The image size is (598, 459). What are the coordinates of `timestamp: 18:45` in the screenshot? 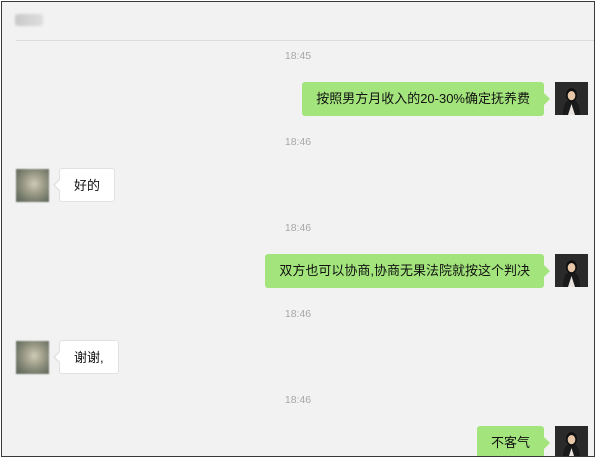 It's located at (298, 56).